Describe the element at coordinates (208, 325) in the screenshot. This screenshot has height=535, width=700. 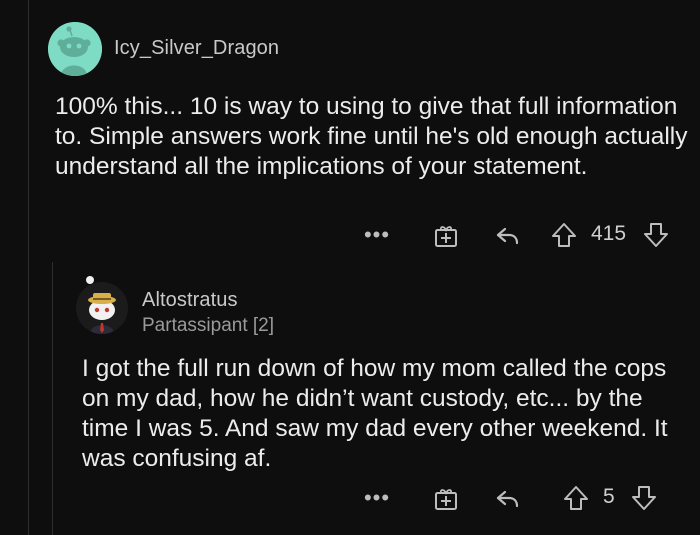
I see `user-flair: Partassipant [2]` at that location.